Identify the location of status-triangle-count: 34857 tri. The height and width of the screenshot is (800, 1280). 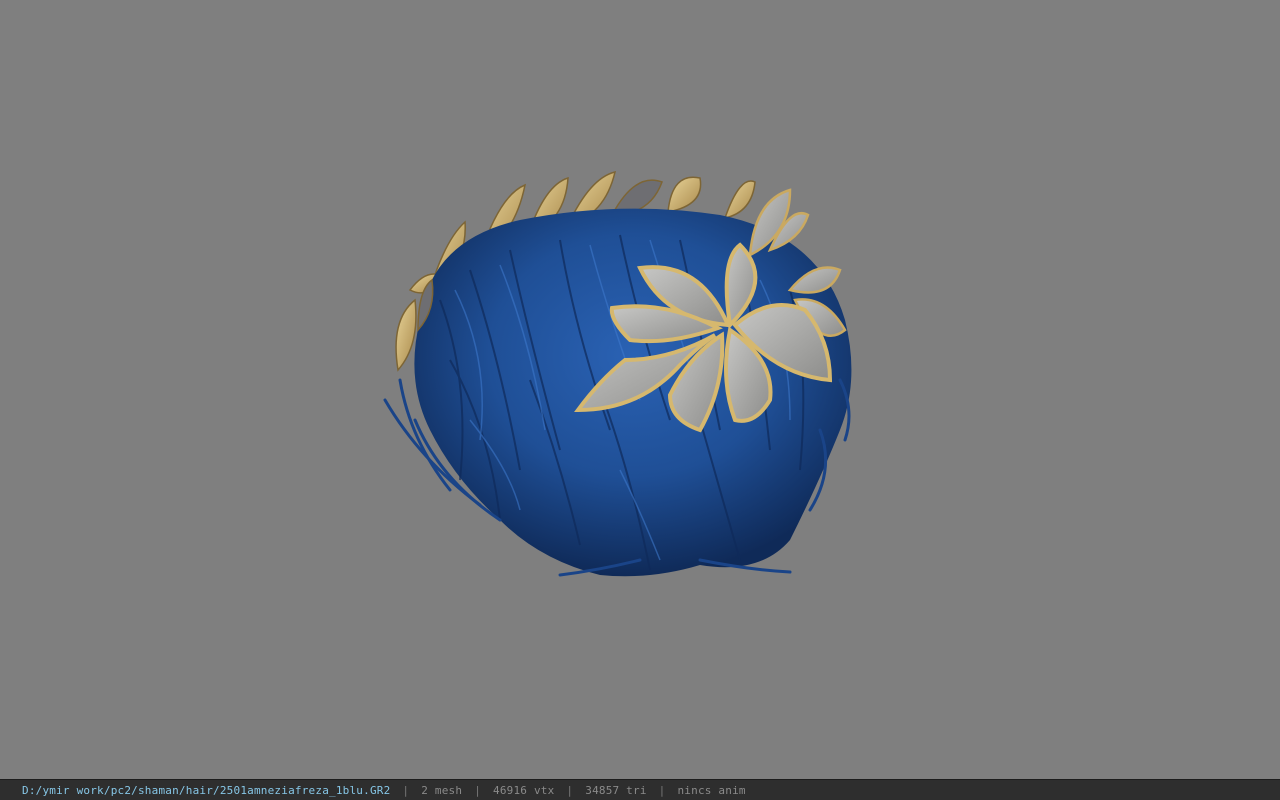
(616, 790).